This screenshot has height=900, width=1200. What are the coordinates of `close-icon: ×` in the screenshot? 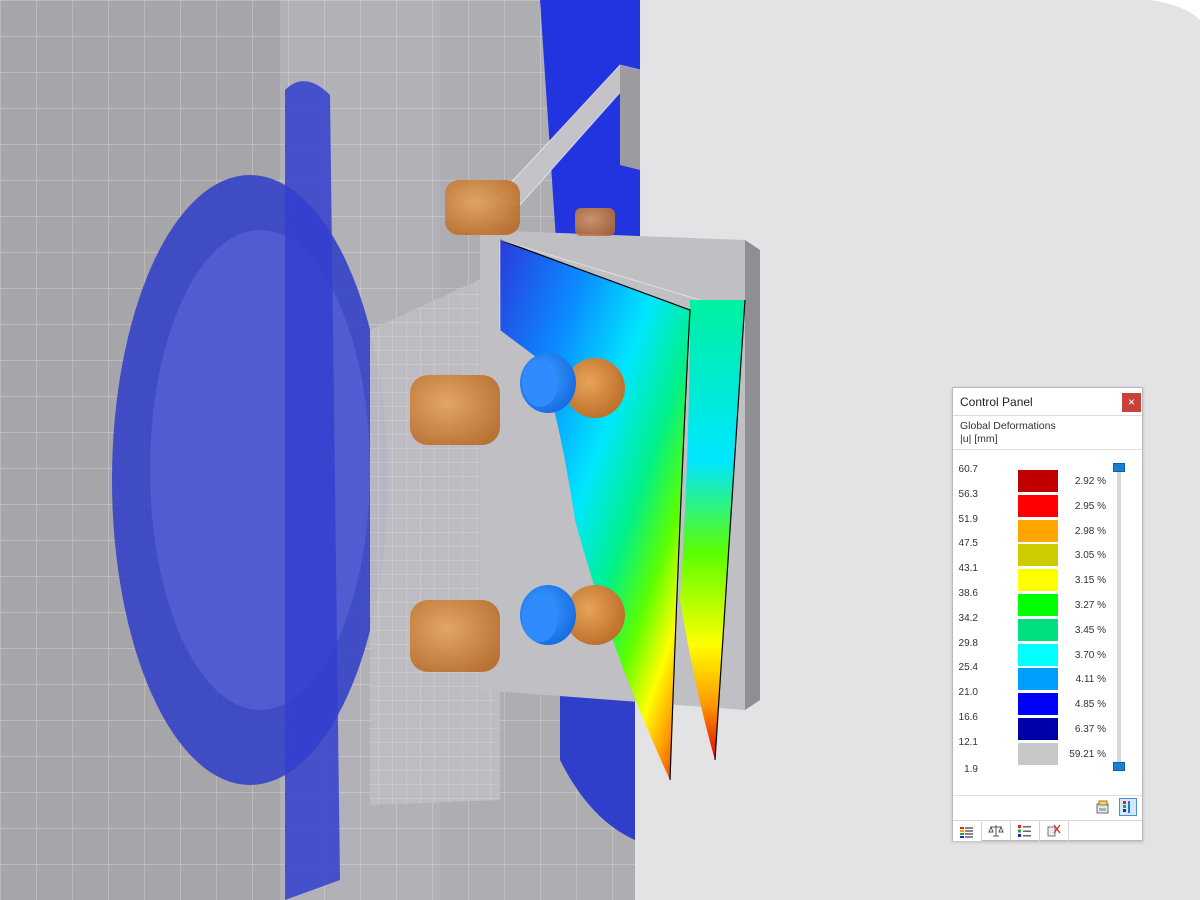 It's located at (1131, 402).